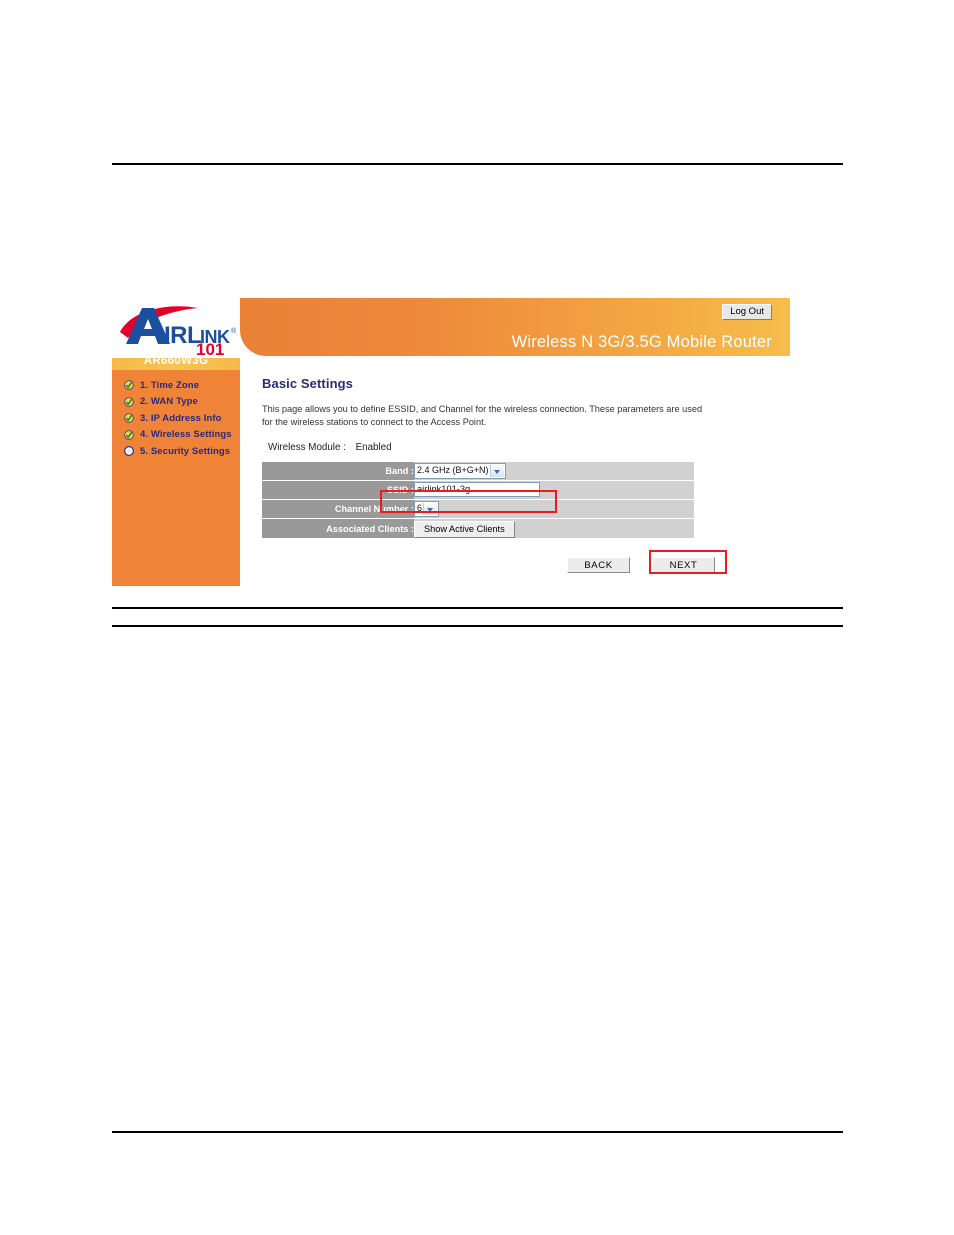 The width and height of the screenshot is (954, 1235). I want to click on sidebar-item-wan-type: 2. WAN Type, so click(176, 402).